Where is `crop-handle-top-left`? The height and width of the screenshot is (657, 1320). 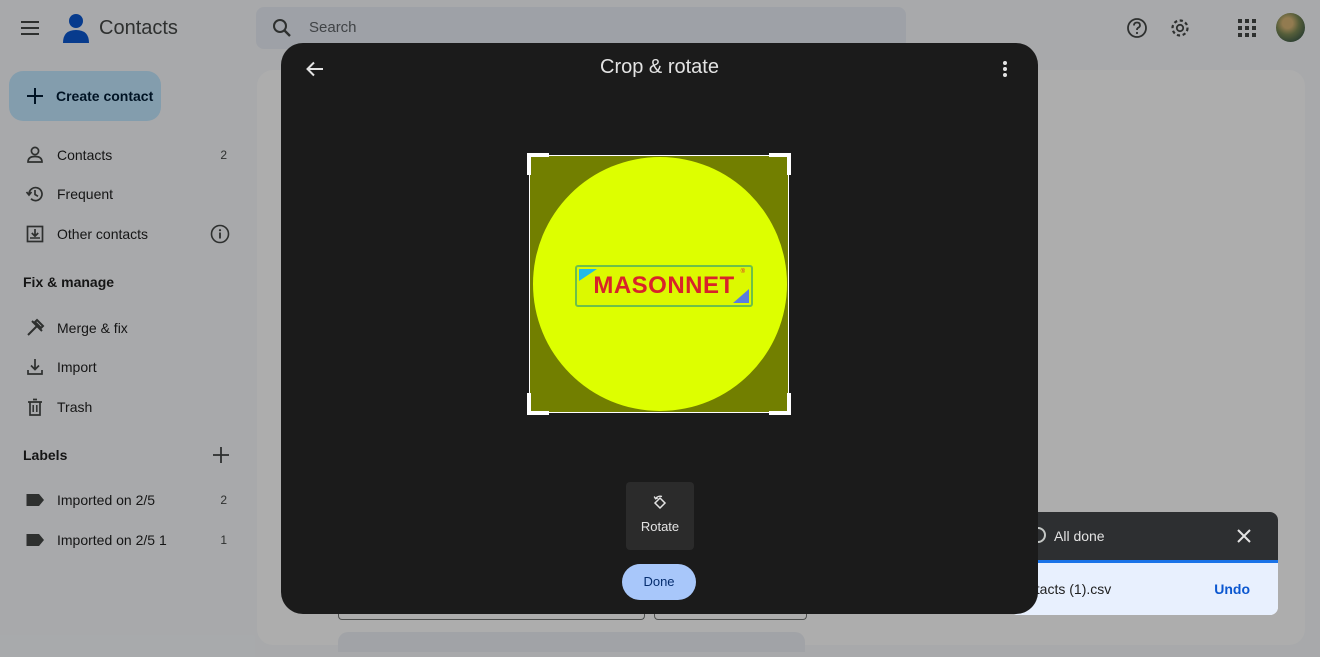 crop-handle-top-left is located at coordinates (538, 164).